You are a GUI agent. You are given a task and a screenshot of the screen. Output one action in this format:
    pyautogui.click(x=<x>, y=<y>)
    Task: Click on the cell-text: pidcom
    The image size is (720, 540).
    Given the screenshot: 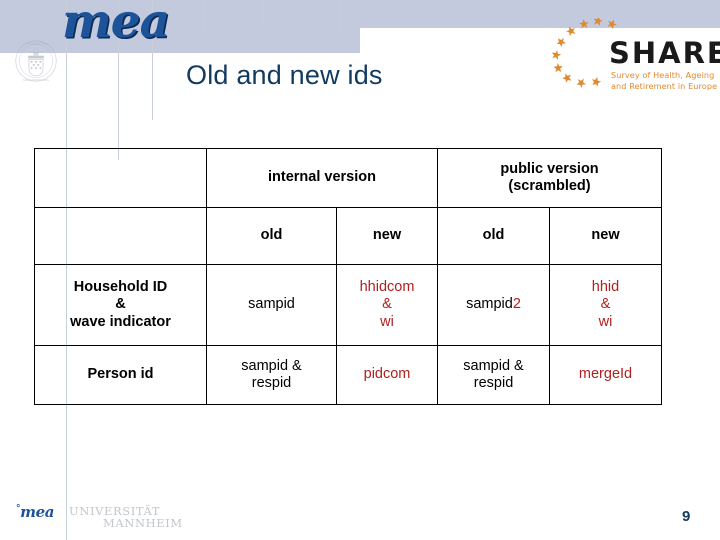 What is the action you would take?
    pyautogui.click(x=387, y=374)
    